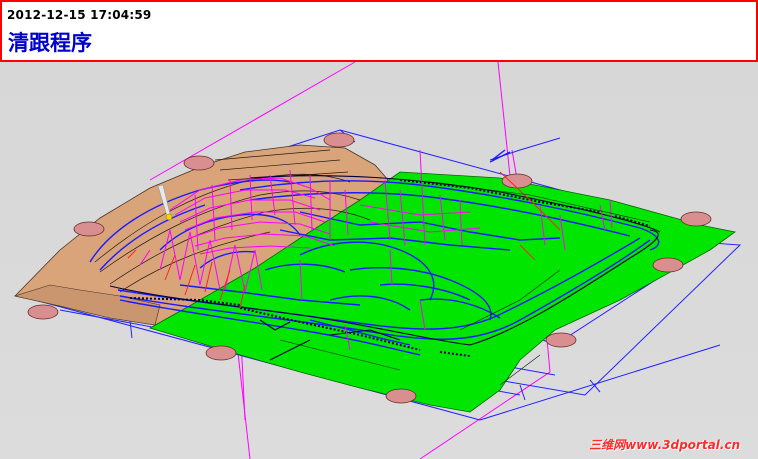  Describe the element at coordinates (379, 31) in the screenshot. I see `operation-header: 2012-12-15 17:04:59 清跟程序` at that location.